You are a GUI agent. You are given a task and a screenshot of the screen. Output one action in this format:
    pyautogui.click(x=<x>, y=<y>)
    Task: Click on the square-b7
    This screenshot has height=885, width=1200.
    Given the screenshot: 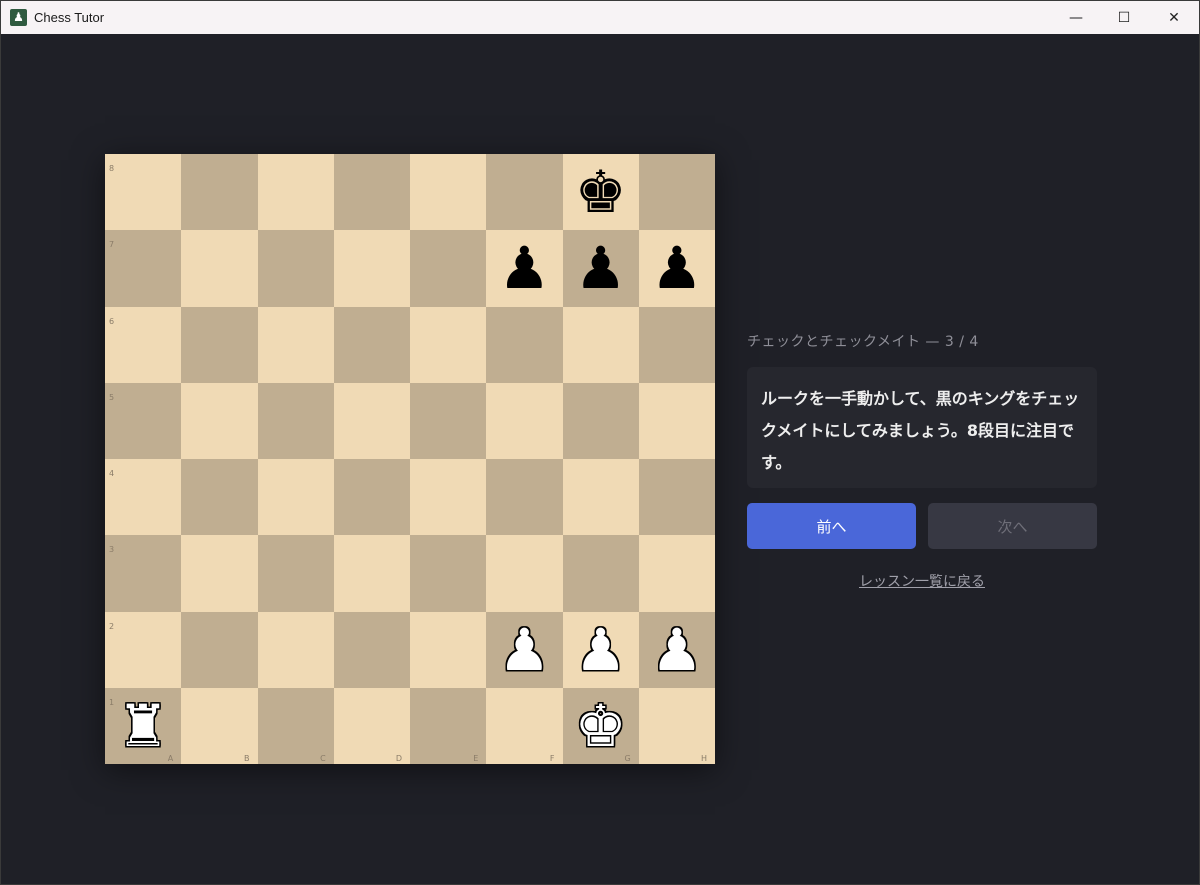 What is the action you would take?
    pyautogui.click(x=219, y=268)
    